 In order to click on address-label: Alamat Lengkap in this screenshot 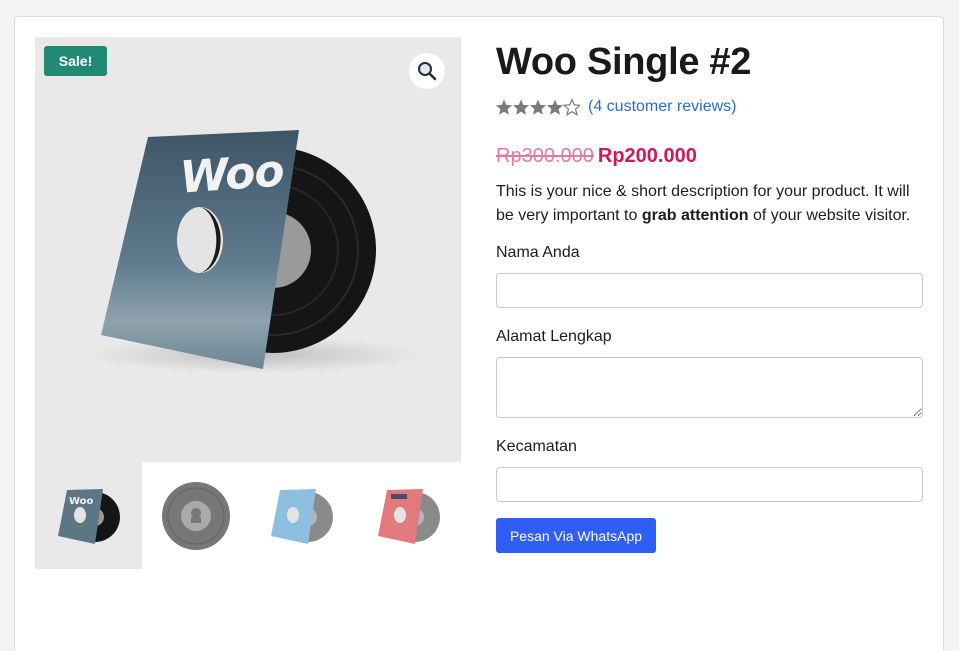, I will do `click(554, 336)`.